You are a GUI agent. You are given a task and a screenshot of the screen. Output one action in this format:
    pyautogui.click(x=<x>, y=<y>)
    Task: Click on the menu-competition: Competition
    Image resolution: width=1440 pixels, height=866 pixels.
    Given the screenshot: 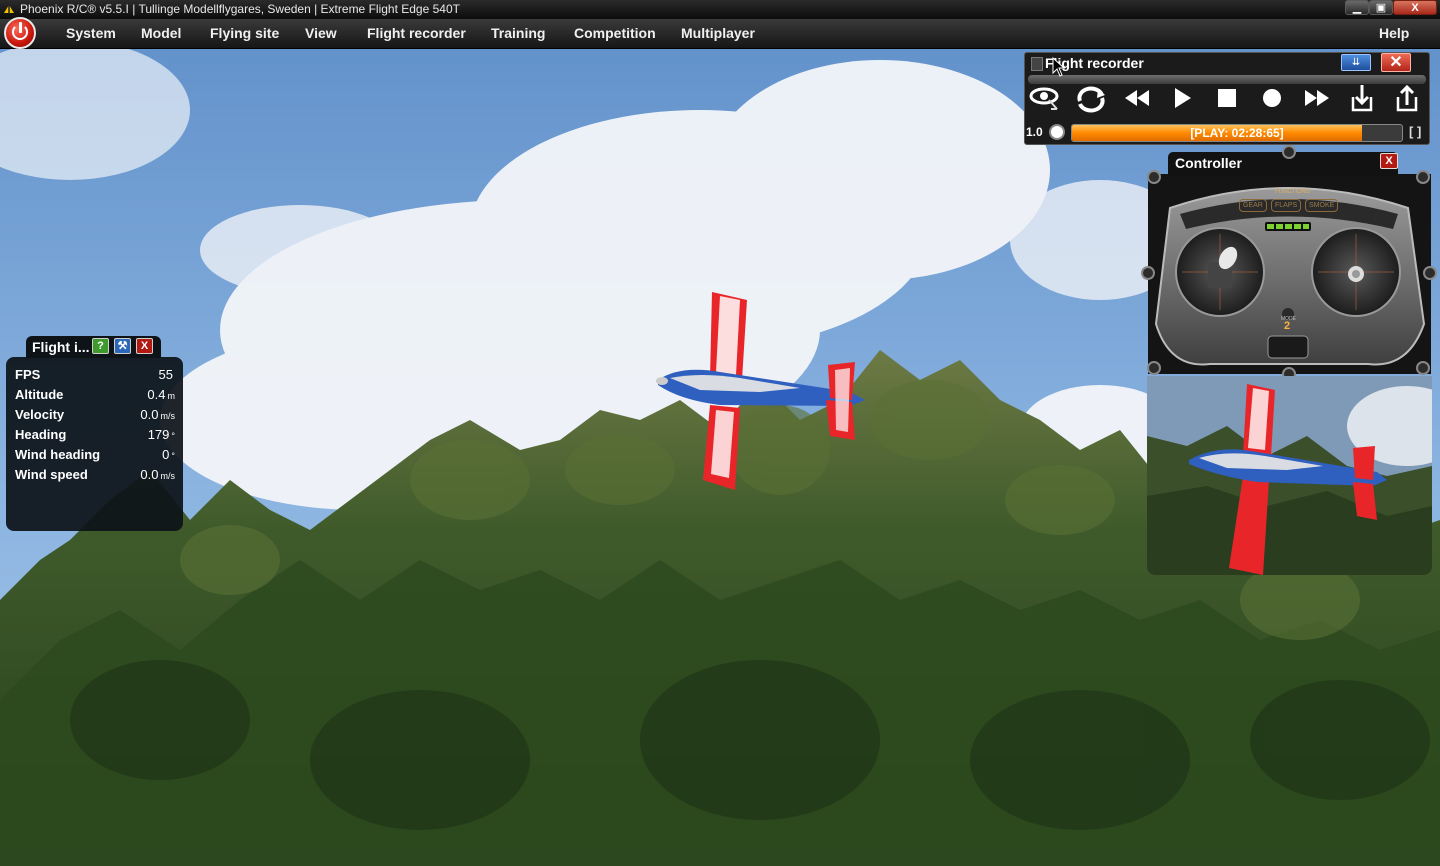 What is the action you would take?
    pyautogui.click(x=615, y=33)
    